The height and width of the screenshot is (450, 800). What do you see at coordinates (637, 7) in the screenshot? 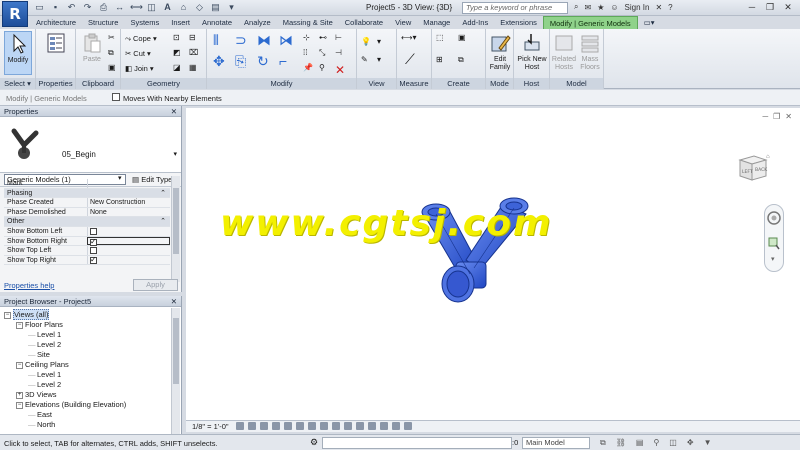
I see `sign-in-link: Sign In` at bounding box center [637, 7].